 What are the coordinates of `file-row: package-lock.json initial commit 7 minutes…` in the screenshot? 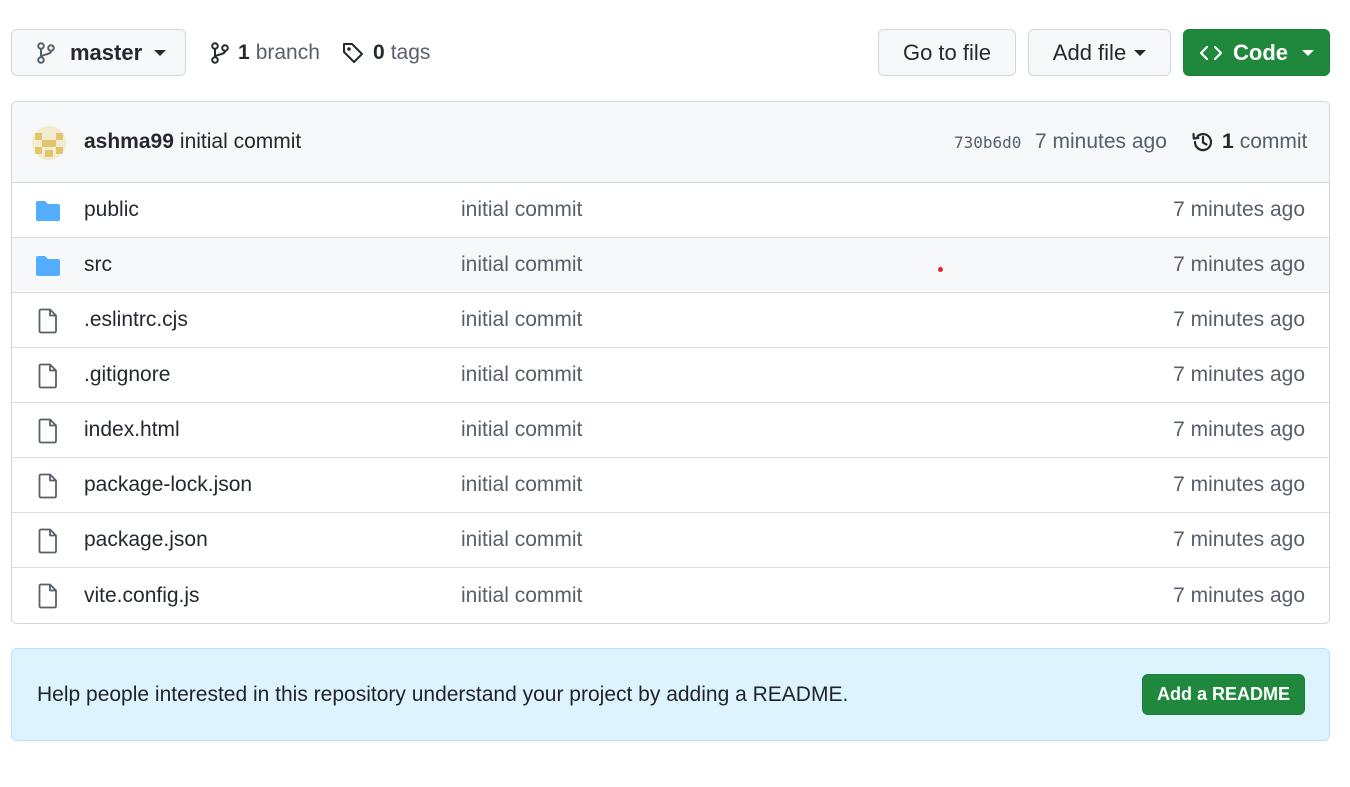 It's located at (670, 485).